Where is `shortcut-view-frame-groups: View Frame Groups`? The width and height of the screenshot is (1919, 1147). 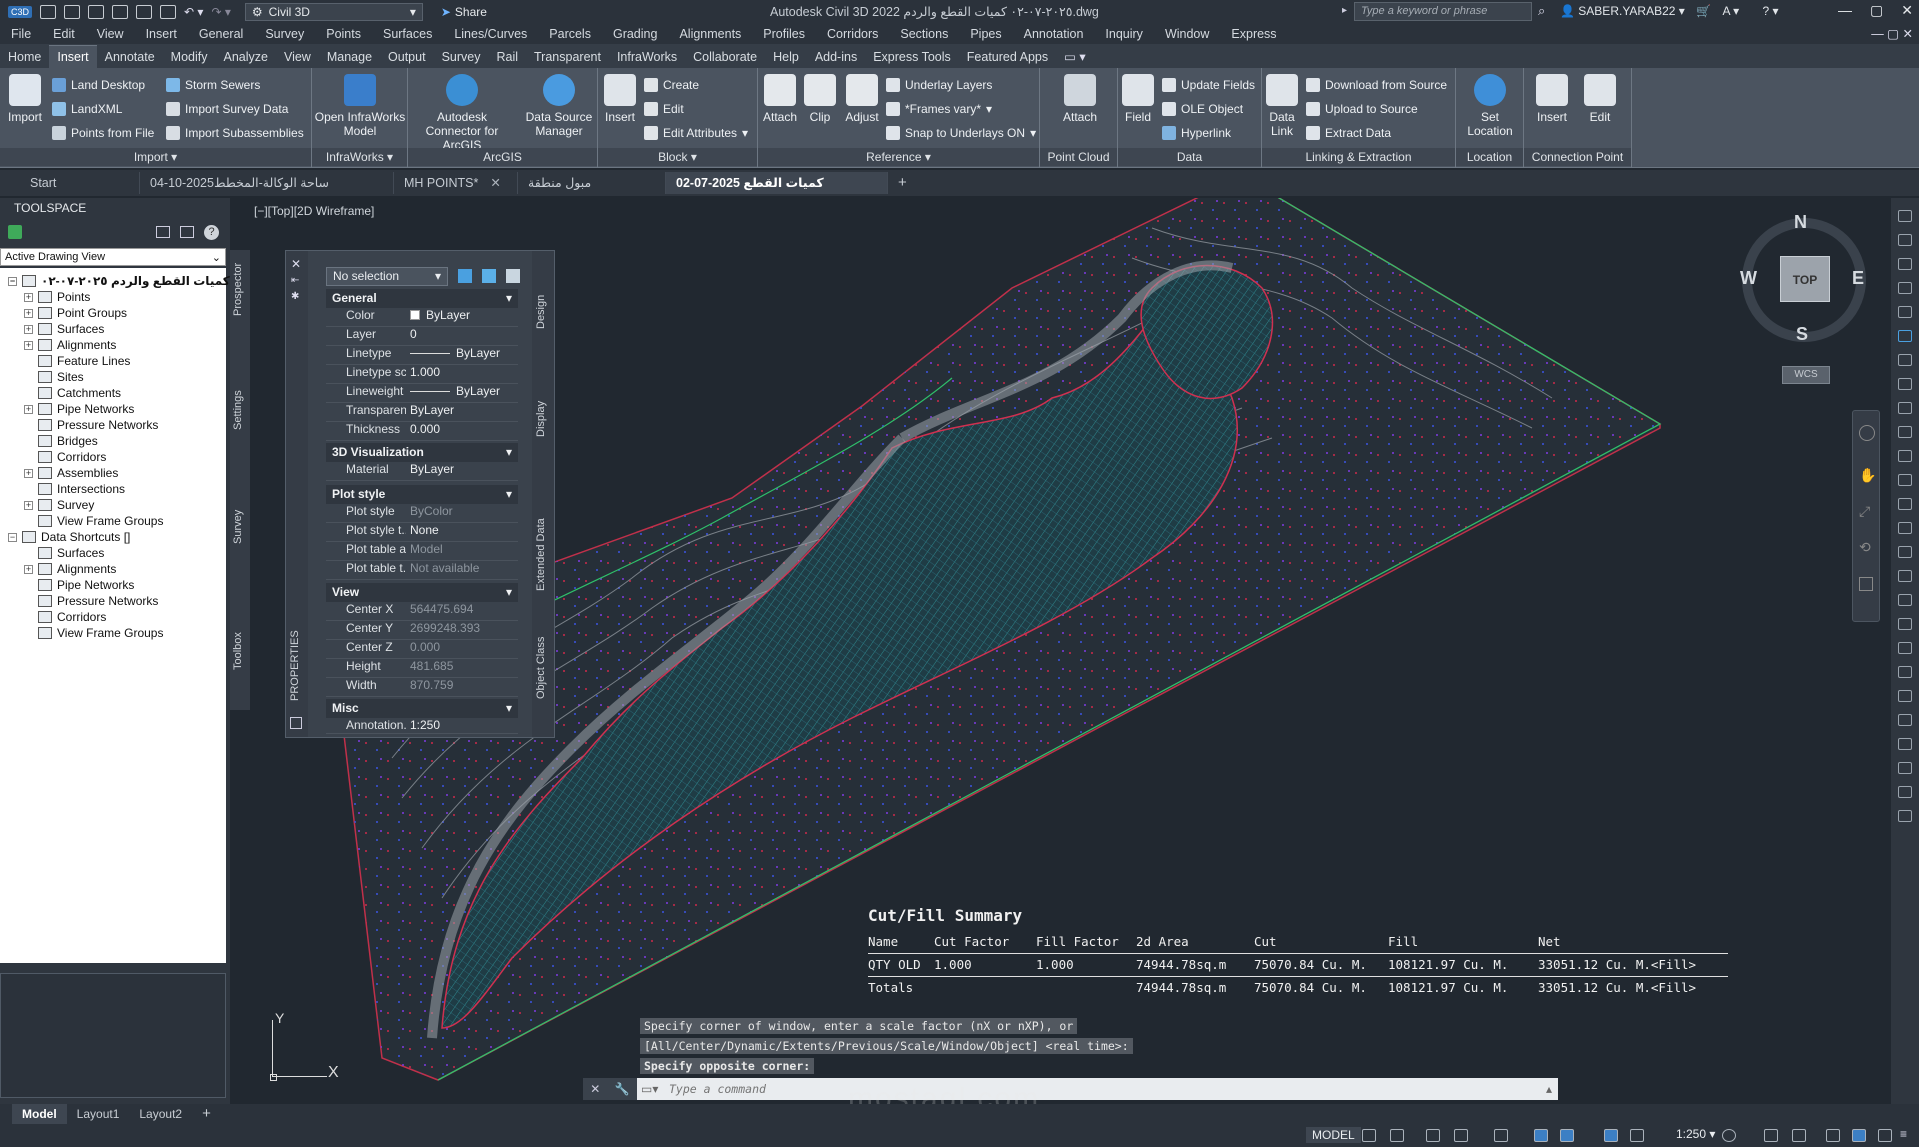
shortcut-view-frame-groups: View Frame Groups is located at coordinates (100, 633).